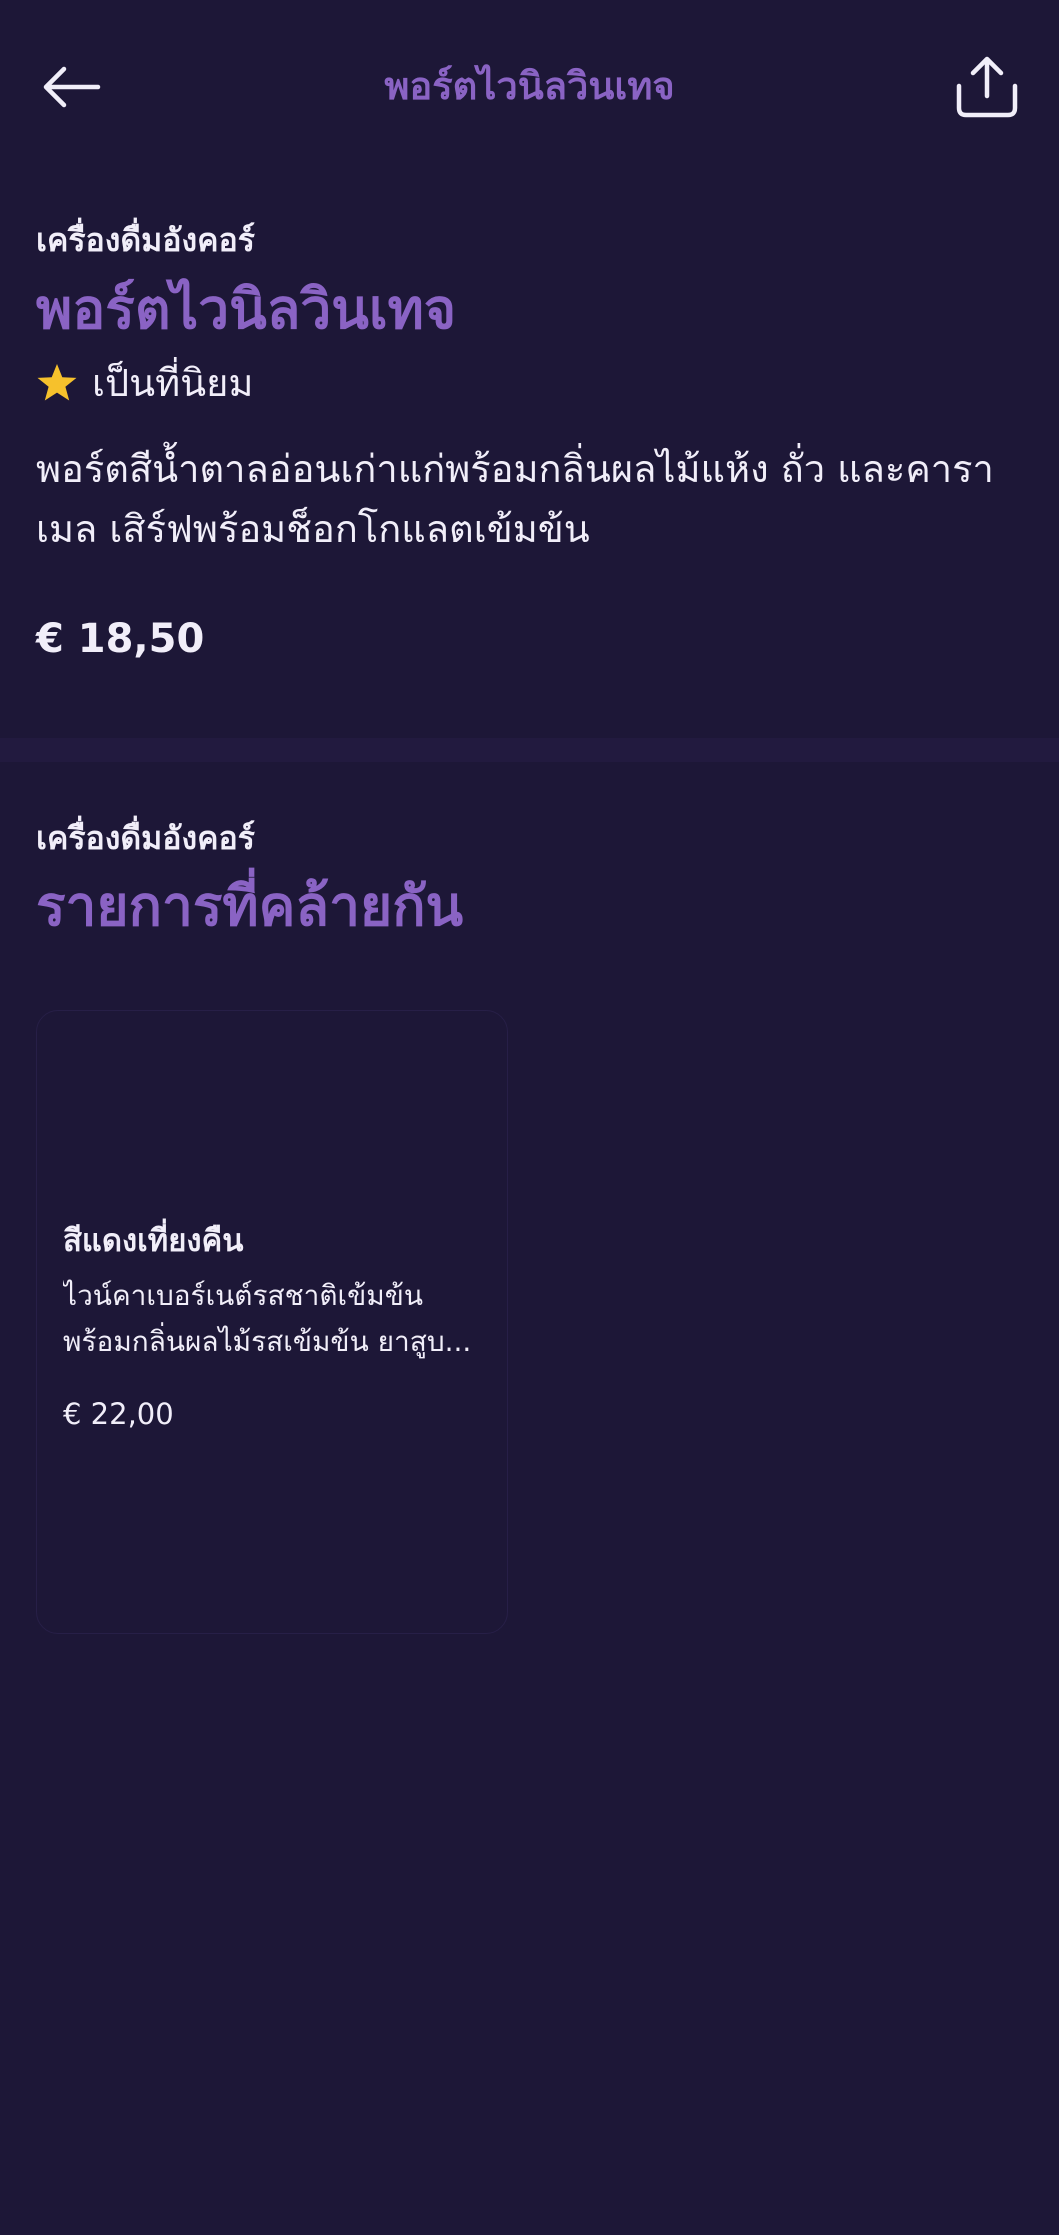  I want to click on product-name: พอร์ตไวนิลวินเทจ, so click(246, 309).